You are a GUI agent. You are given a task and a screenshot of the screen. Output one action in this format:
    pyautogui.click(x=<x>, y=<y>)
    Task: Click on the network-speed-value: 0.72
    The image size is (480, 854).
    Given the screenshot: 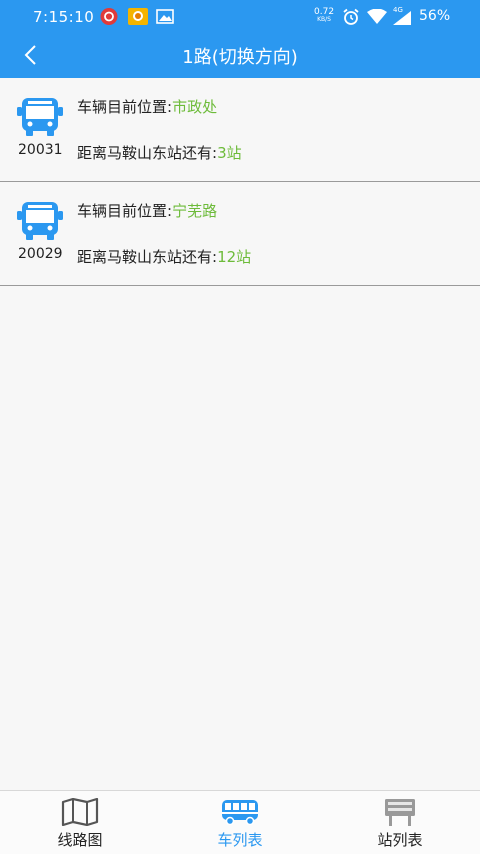 What is the action you would take?
    pyautogui.click(x=324, y=12)
    